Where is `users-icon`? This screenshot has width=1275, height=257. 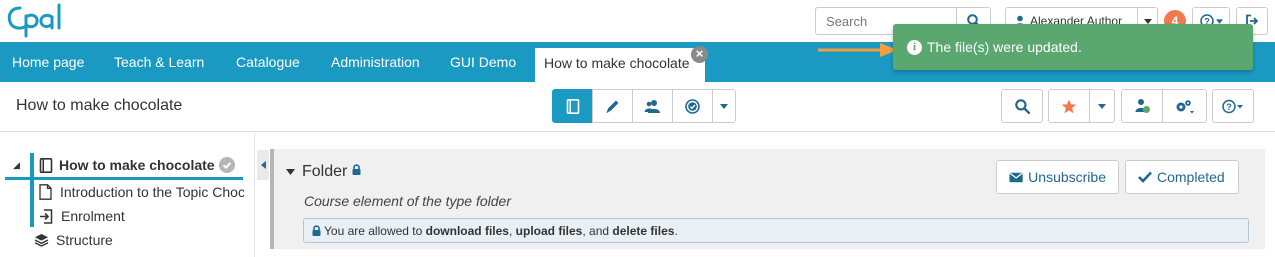
users-icon is located at coordinates (652, 106).